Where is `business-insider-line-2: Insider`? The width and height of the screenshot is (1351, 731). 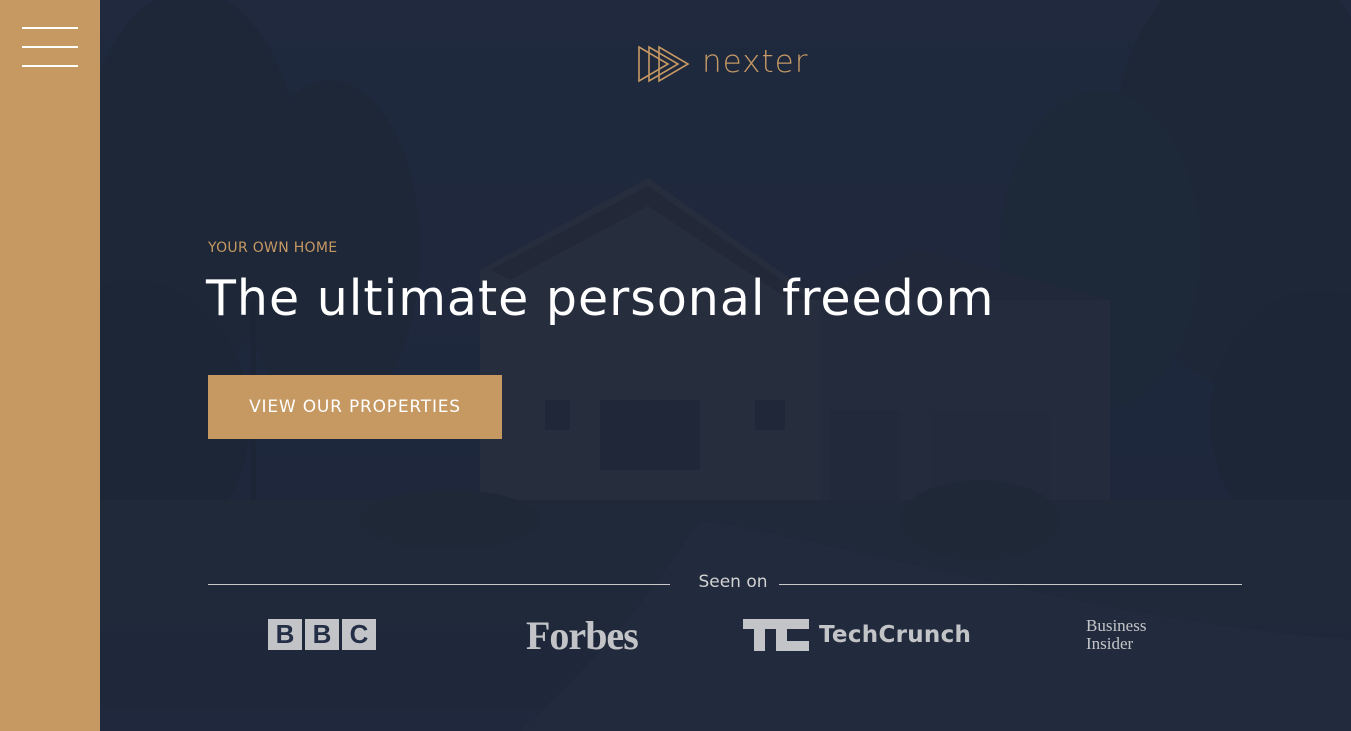 business-insider-line-2: Insider is located at coordinates (1110, 643).